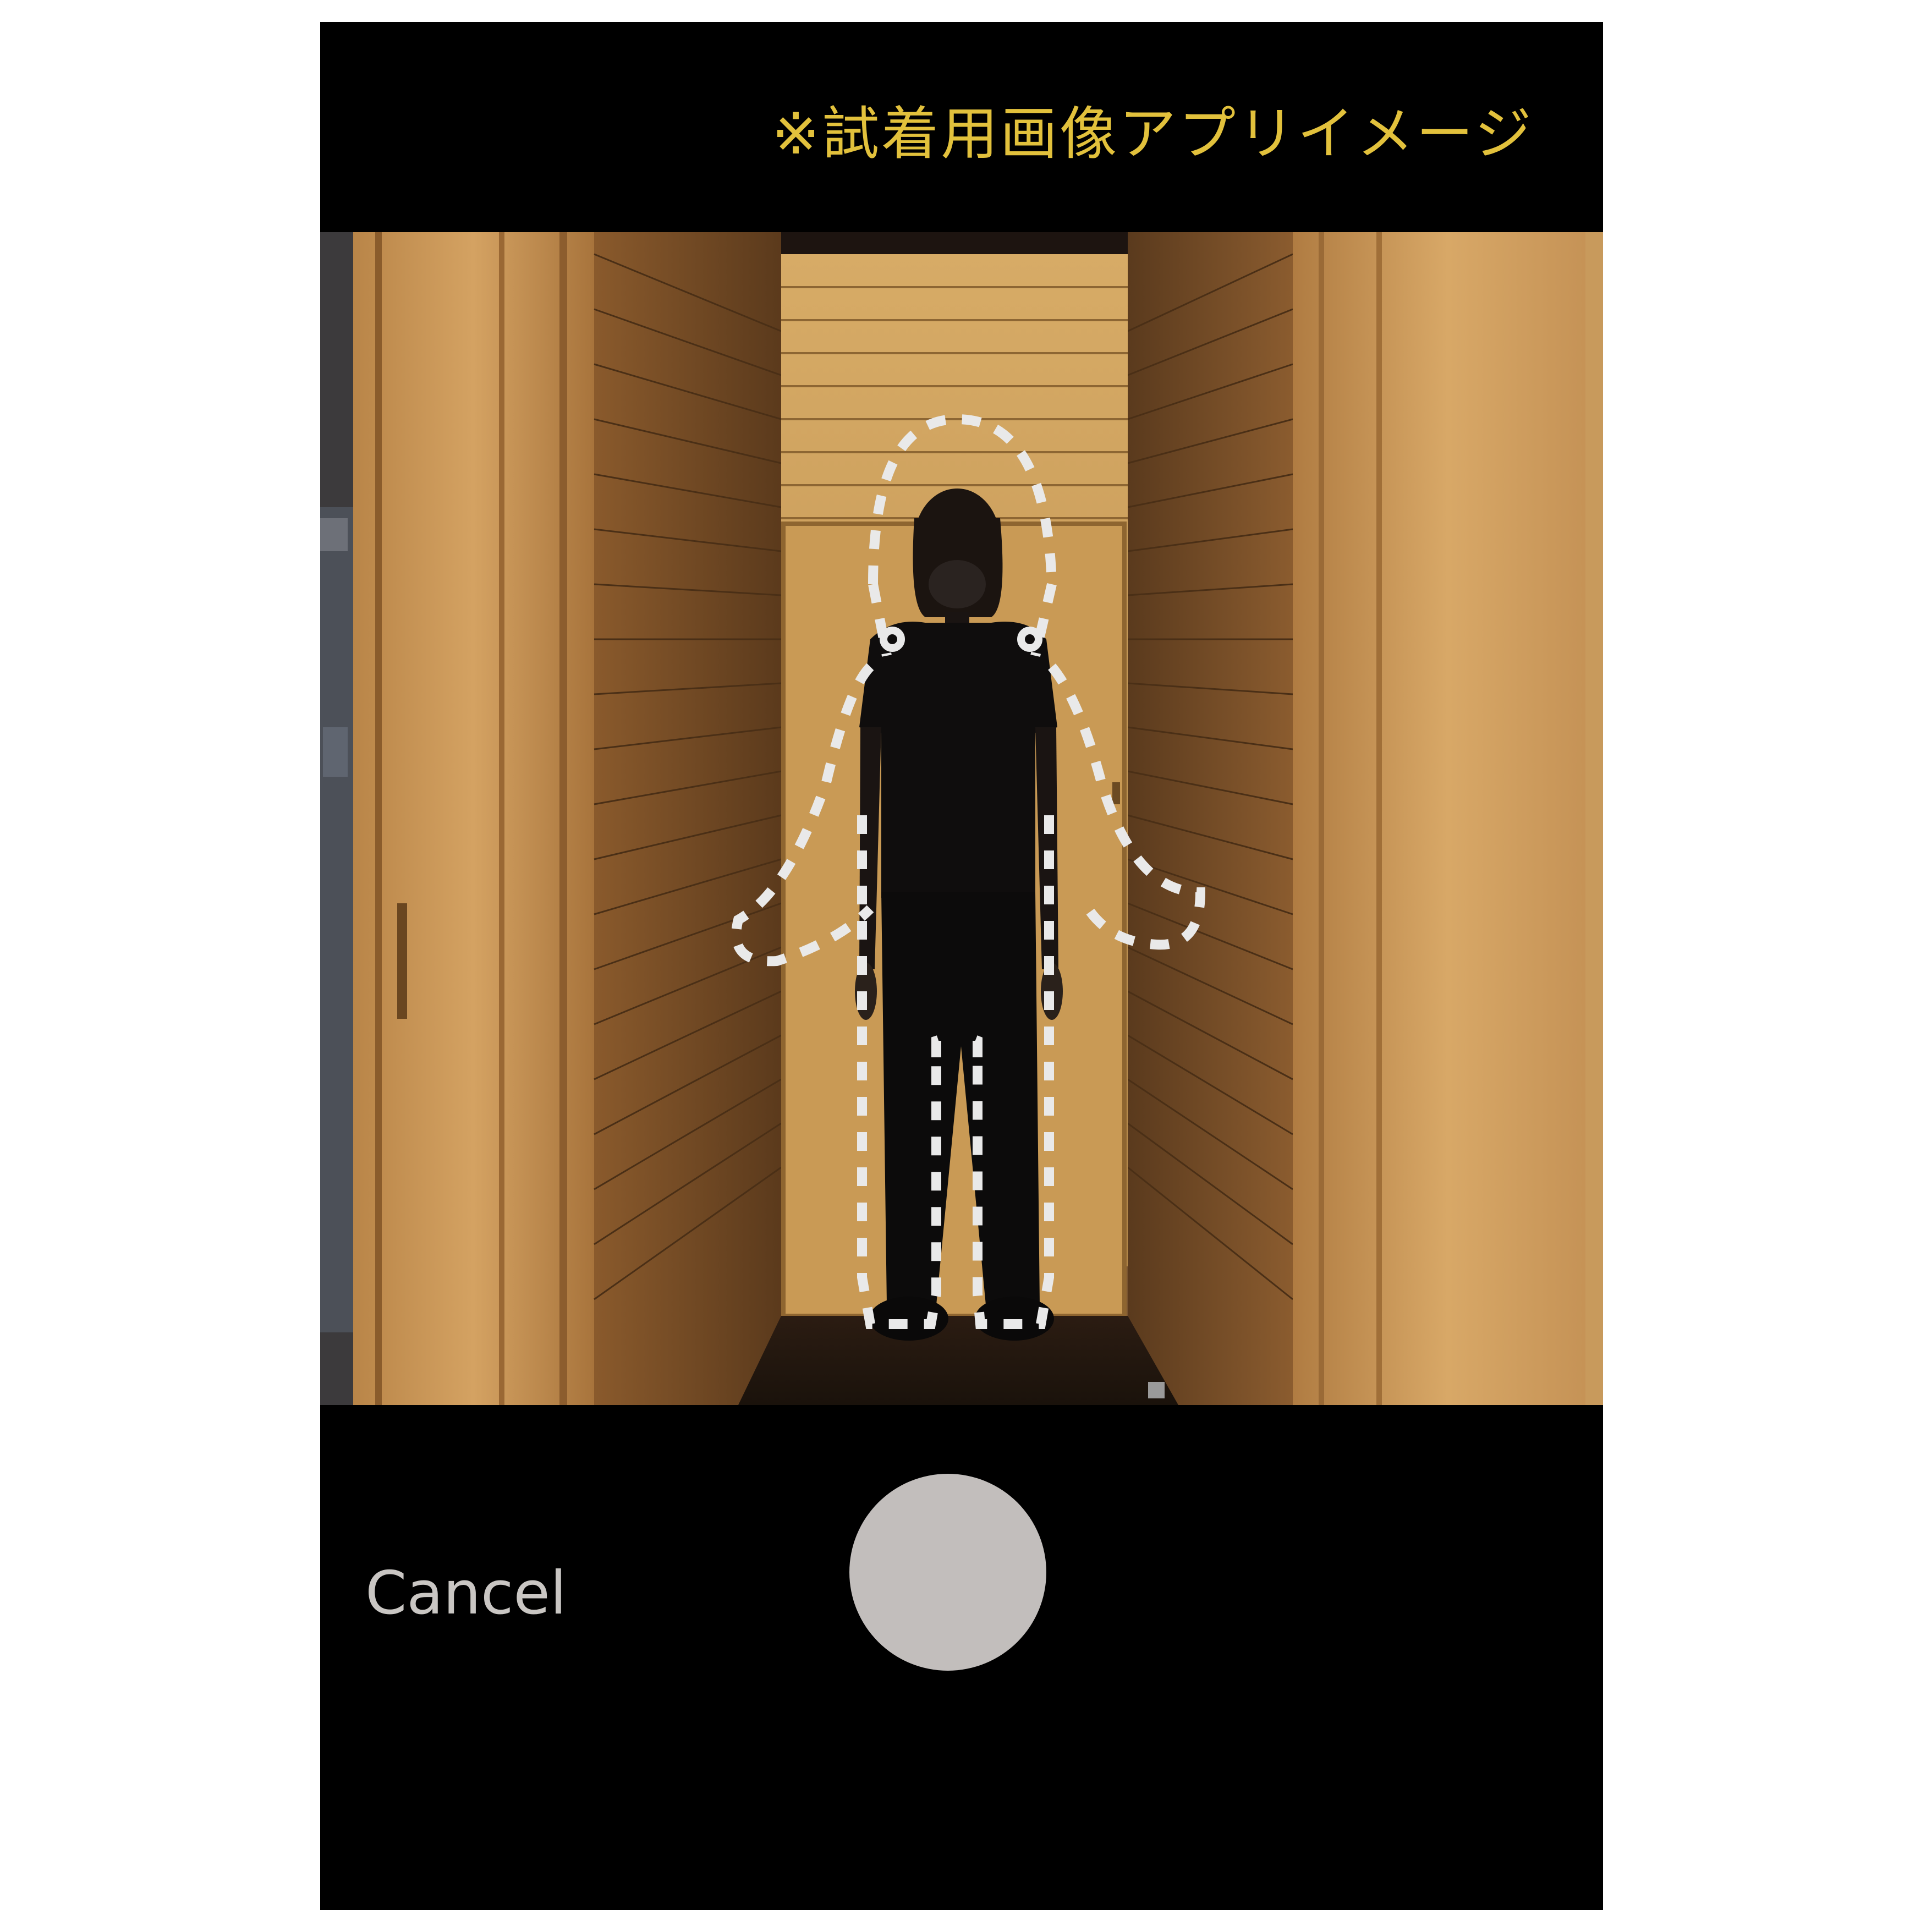 The image size is (1932, 1932). I want to click on shutter-button, so click(947, 1572).